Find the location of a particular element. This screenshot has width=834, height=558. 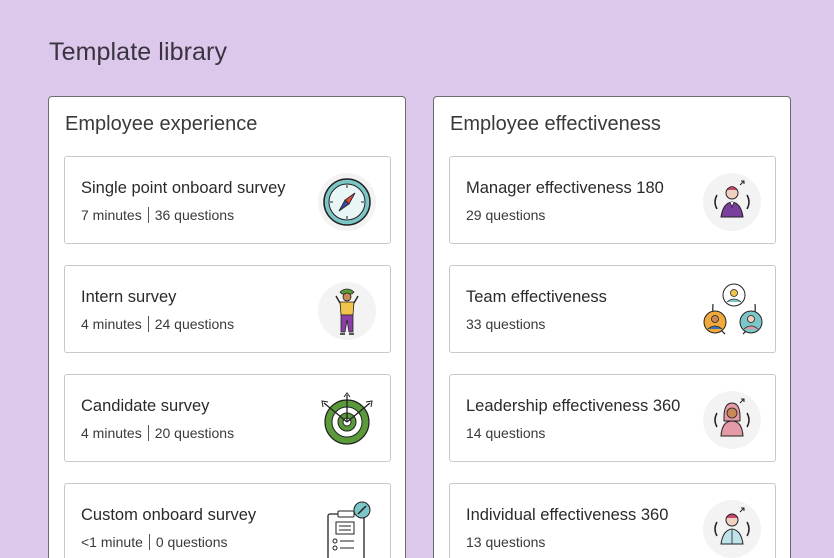

card-question-count: 13 questions is located at coordinates (506, 542).